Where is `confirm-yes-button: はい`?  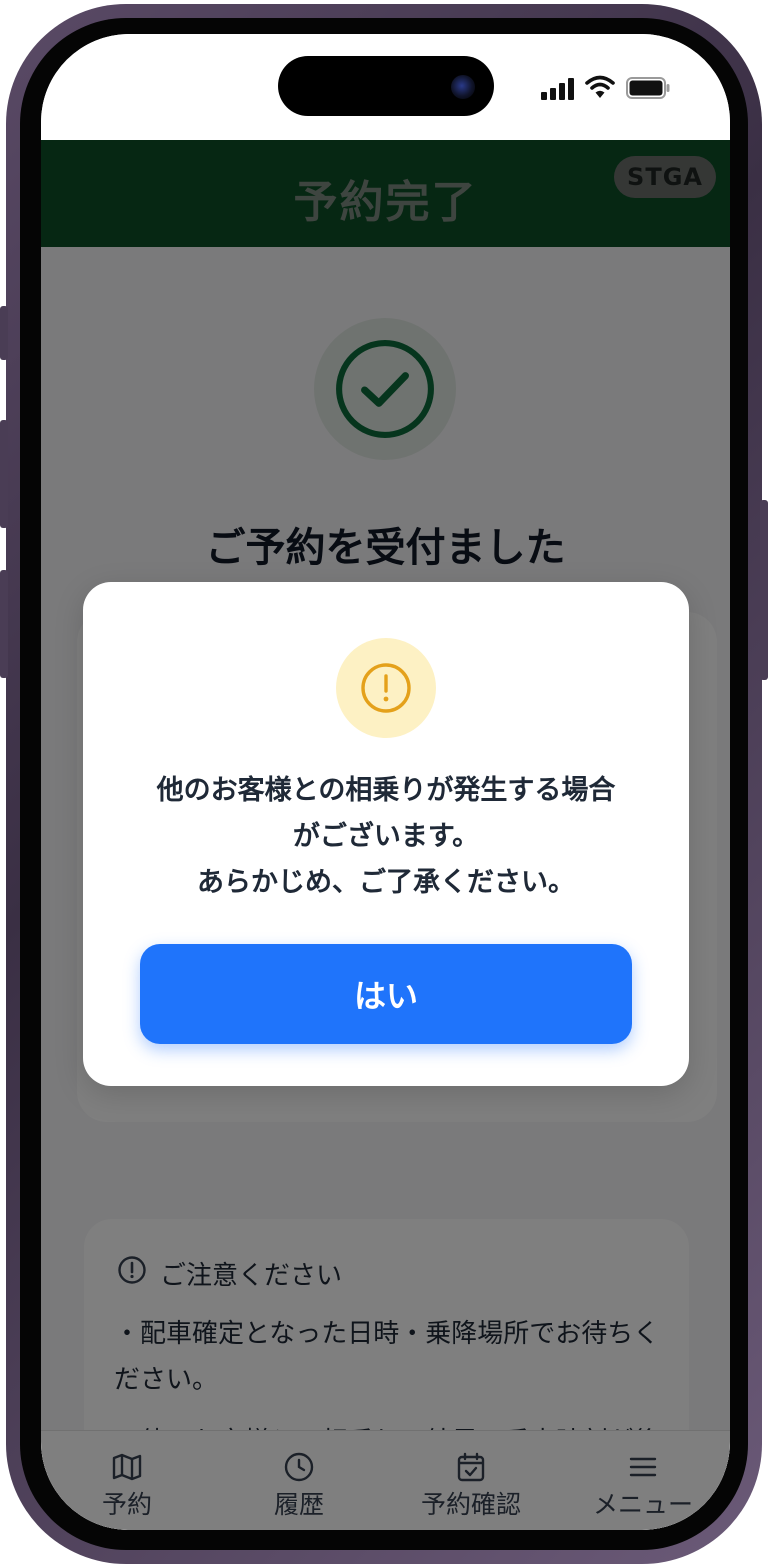 confirm-yes-button: はい is located at coordinates (386, 994).